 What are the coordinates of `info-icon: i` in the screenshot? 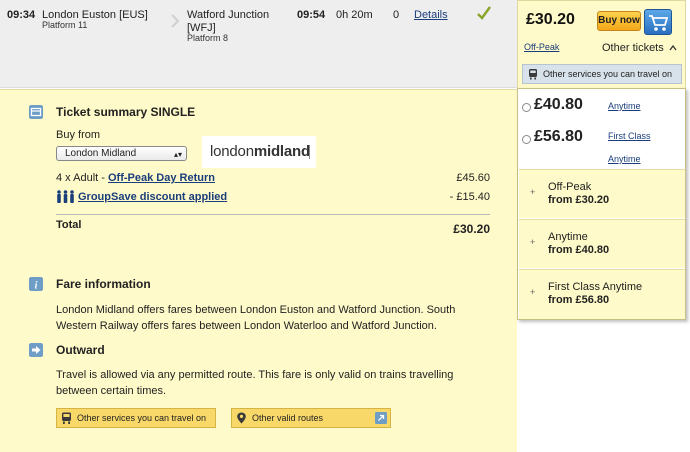 It's located at (36, 284).